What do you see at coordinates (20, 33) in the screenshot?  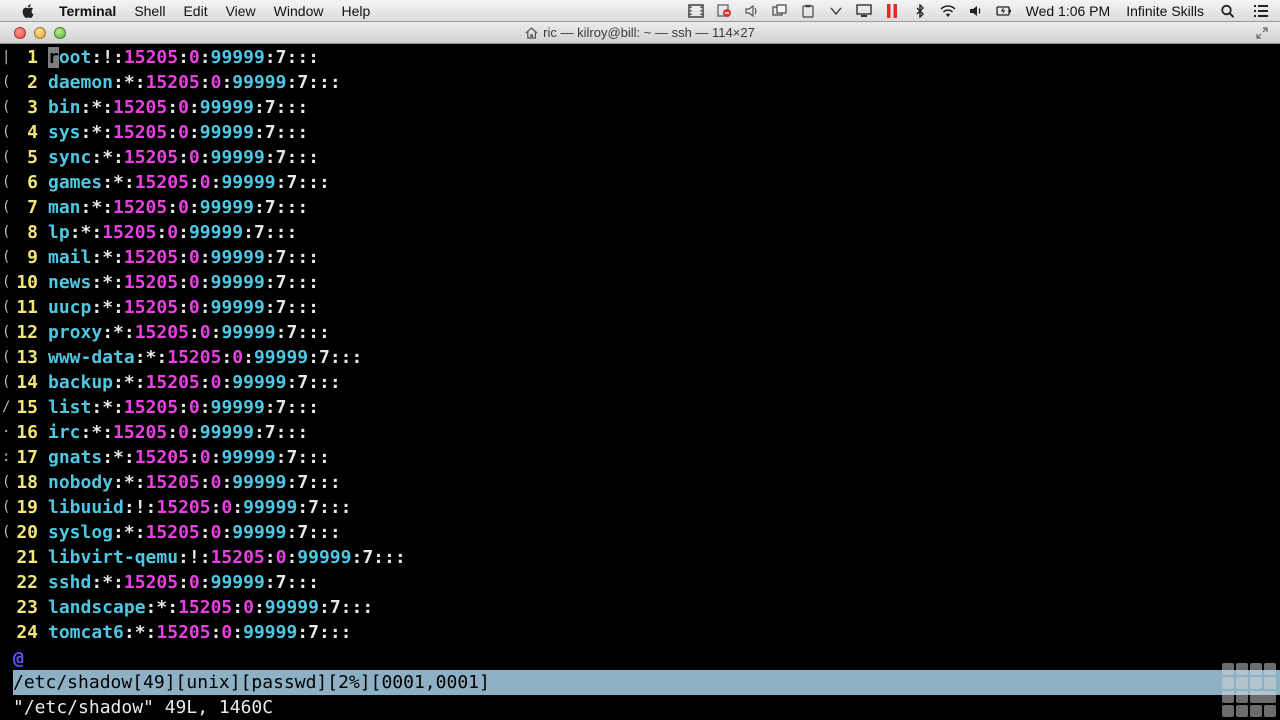 I see `close-window-button` at bounding box center [20, 33].